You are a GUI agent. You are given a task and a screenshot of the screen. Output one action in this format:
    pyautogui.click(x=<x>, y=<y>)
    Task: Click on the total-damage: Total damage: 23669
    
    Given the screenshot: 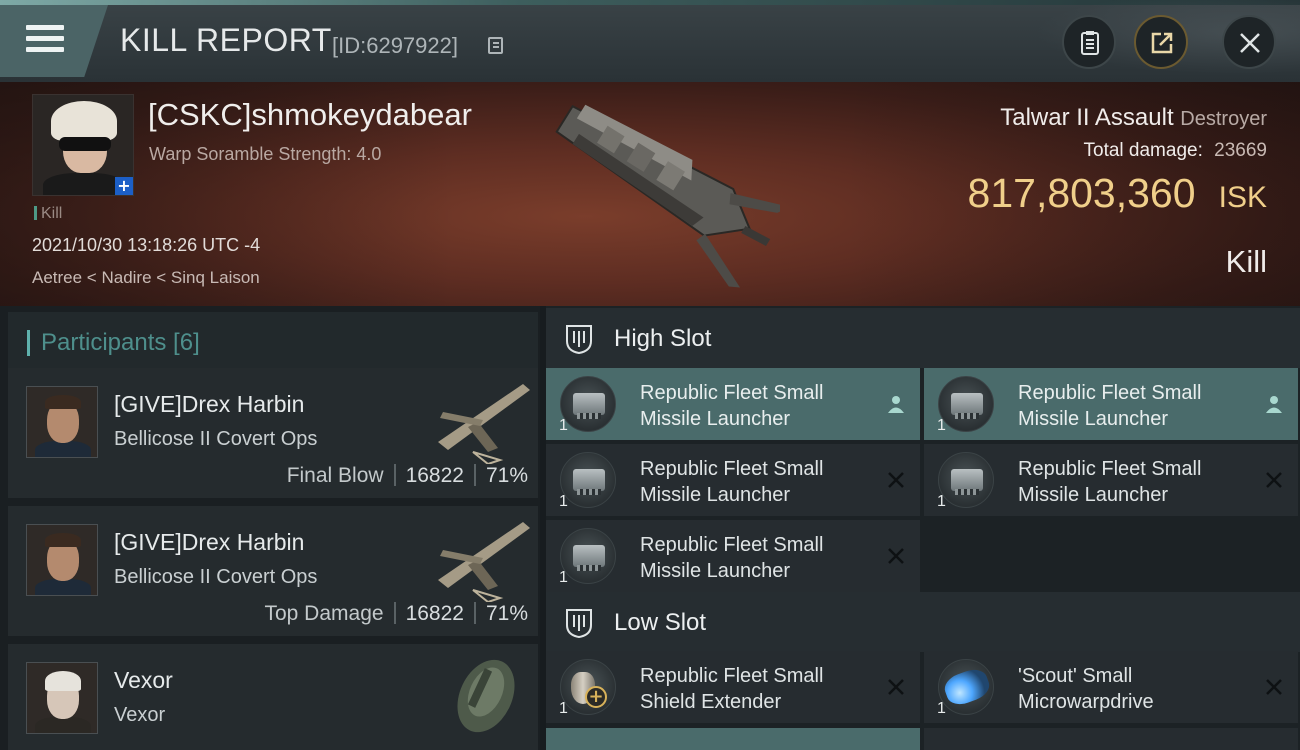 What is the action you would take?
    pyautogui.click(x=1175, y=151)
    